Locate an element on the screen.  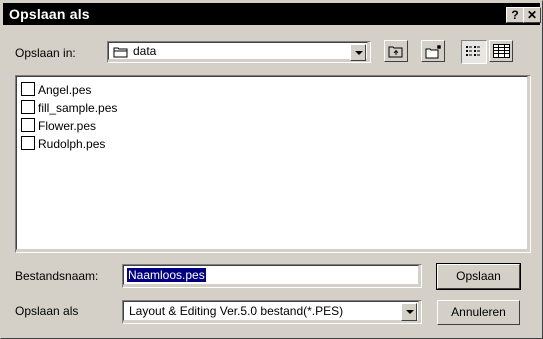
filetype-dropdown-button is located at coordinates (409, 312).